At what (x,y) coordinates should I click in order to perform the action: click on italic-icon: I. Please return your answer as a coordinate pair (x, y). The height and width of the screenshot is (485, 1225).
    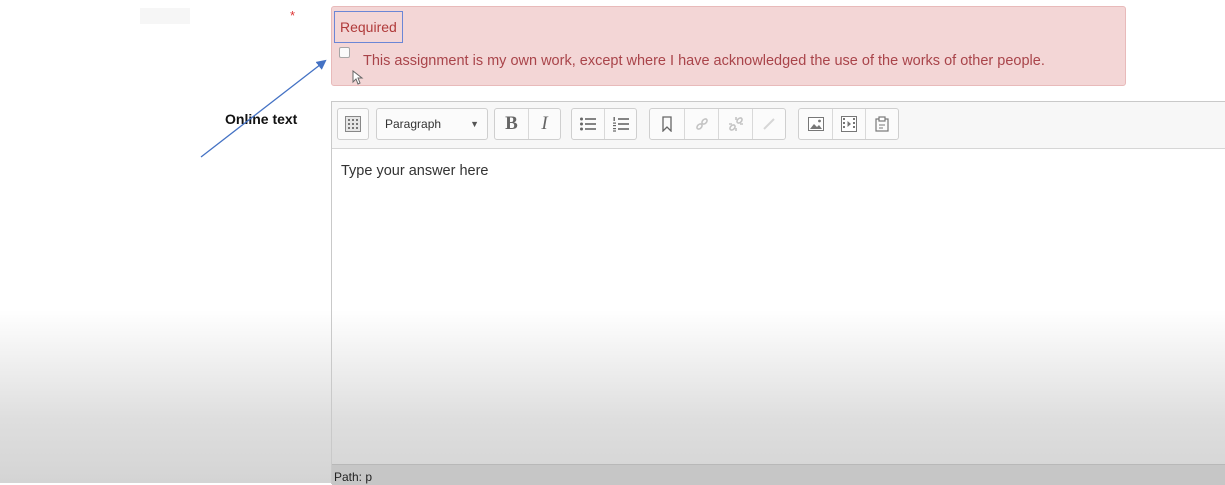
    Looking at the image, I should click on (544, 123).